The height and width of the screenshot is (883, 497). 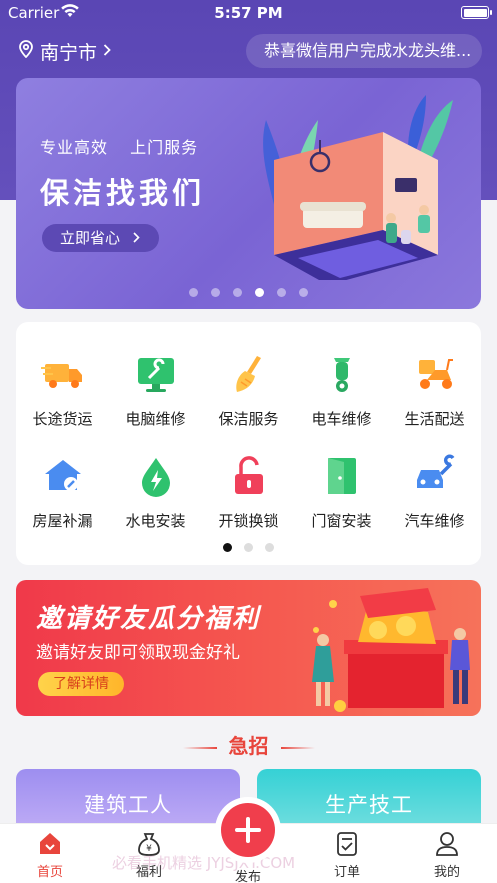 What do you see at coordinates (26, 51) in the screenshot?
I see `location-pin-icon` at bounding box center [26, 51].